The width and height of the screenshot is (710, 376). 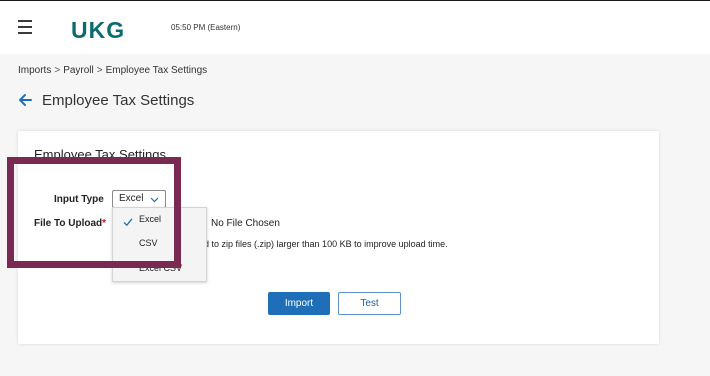 I want to click on svg-text: UKG, so click(x=98, y=30).